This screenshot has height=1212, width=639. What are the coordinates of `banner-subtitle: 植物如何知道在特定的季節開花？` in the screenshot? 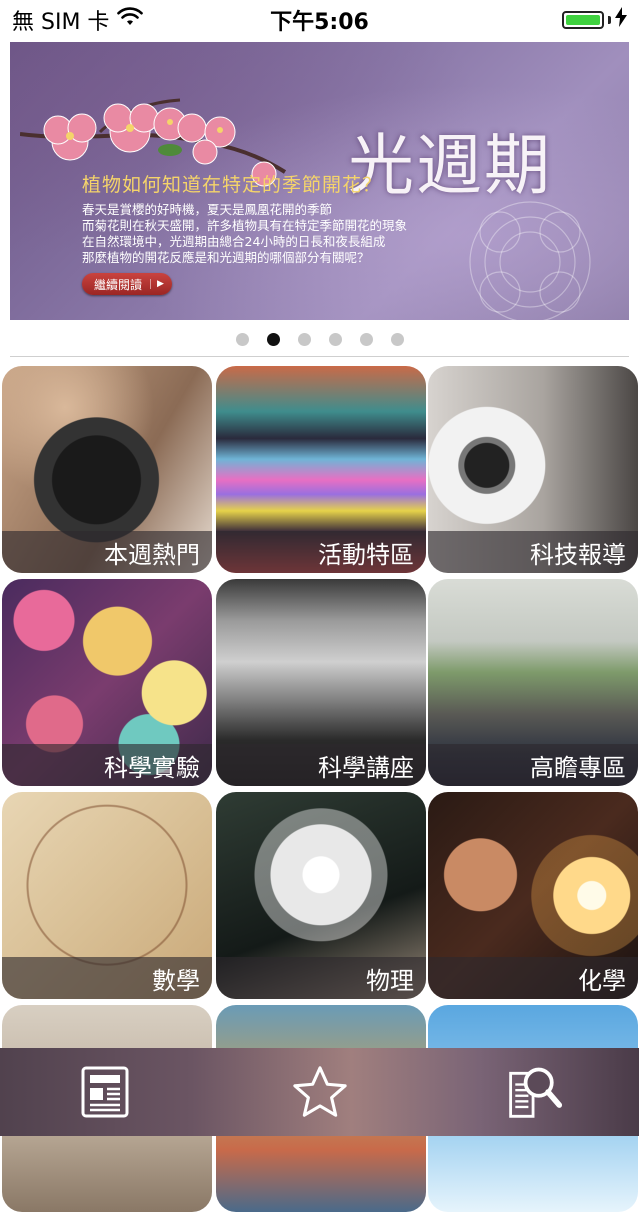 It's located at (232, 185).